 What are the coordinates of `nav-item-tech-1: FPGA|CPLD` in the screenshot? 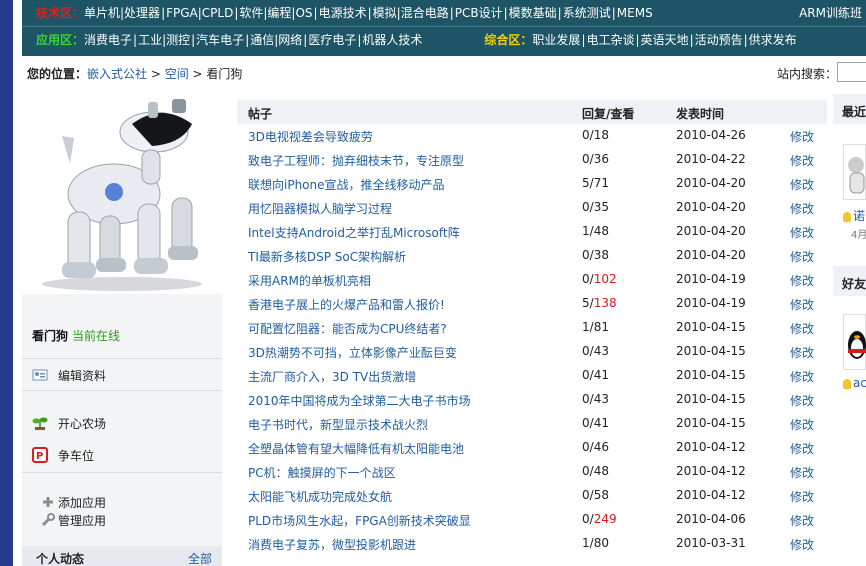 It's located at (199, 13).